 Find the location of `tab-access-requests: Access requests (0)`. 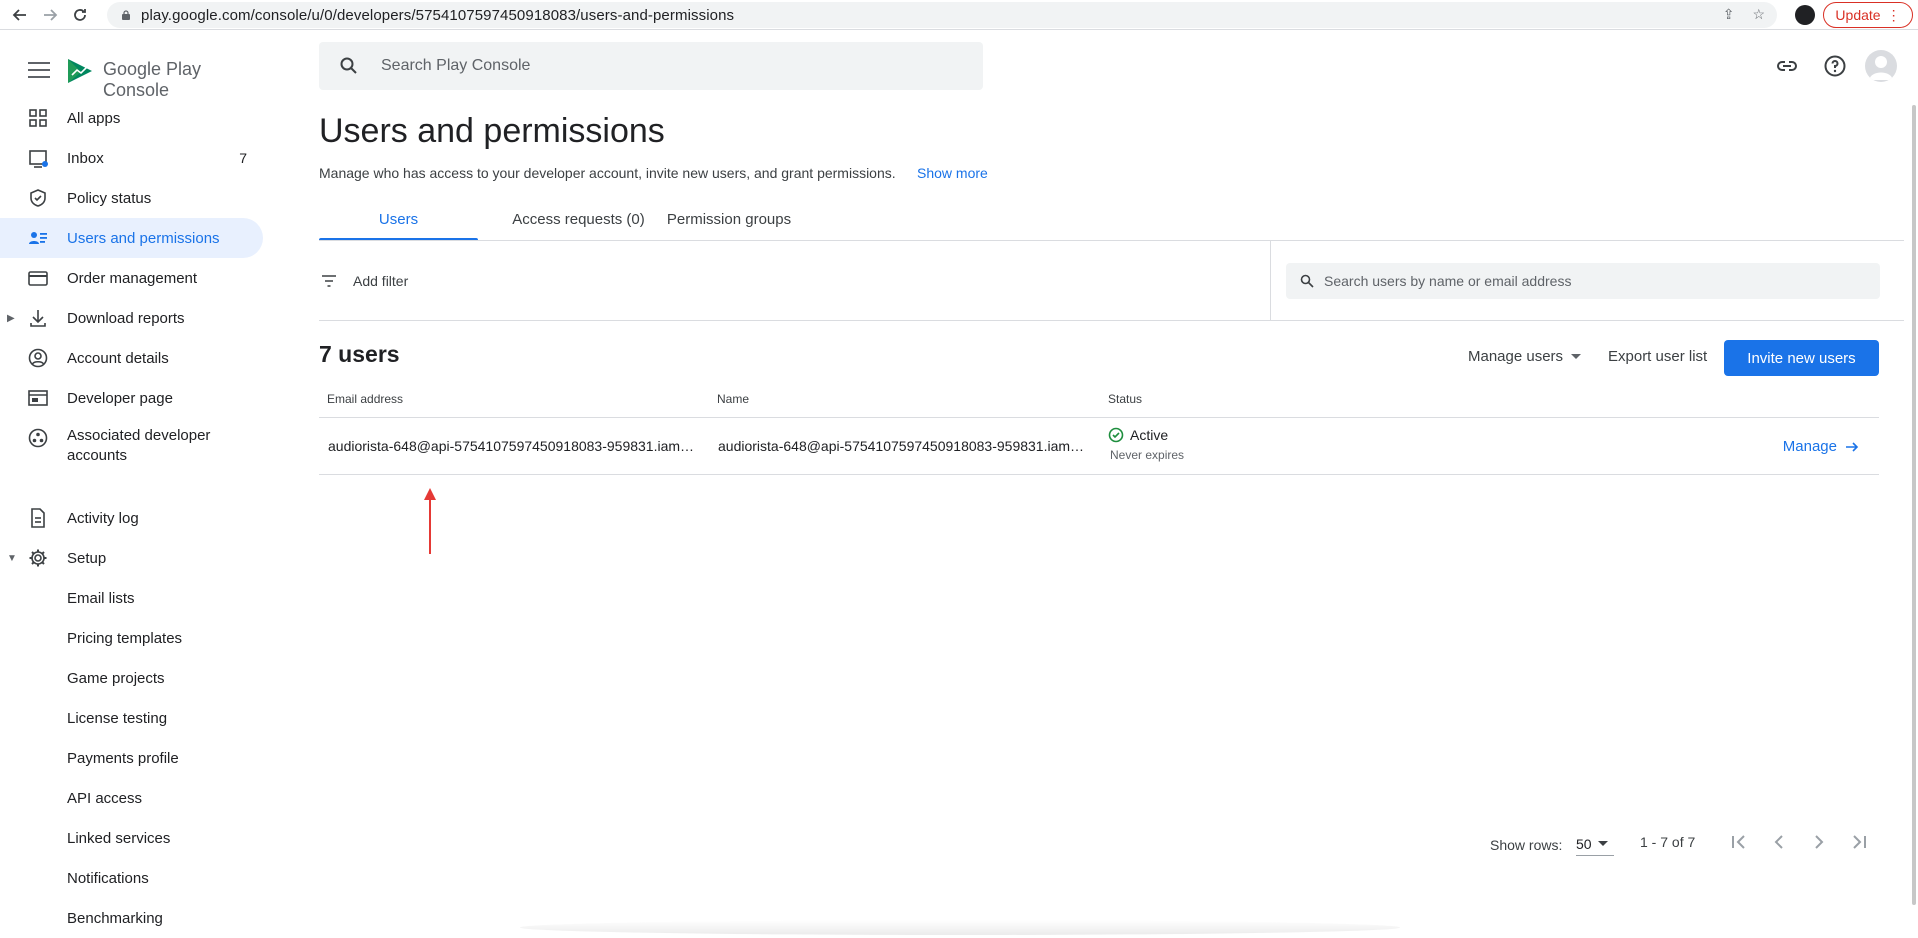

tab-access-requests: Access requests (0) is located at coordinates (578, 222).